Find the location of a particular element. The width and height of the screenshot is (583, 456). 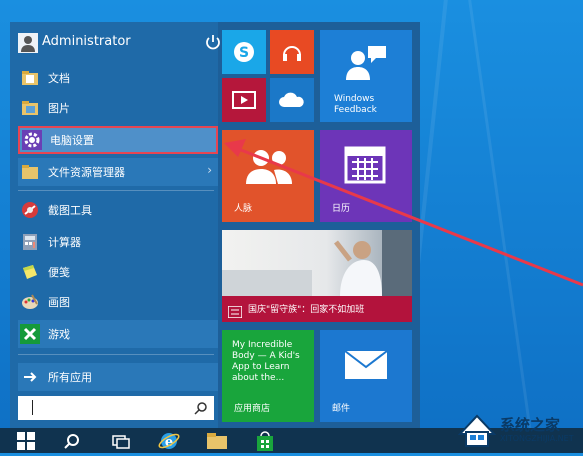

taskbar-explorer-button is located at coordinates (217, 440).